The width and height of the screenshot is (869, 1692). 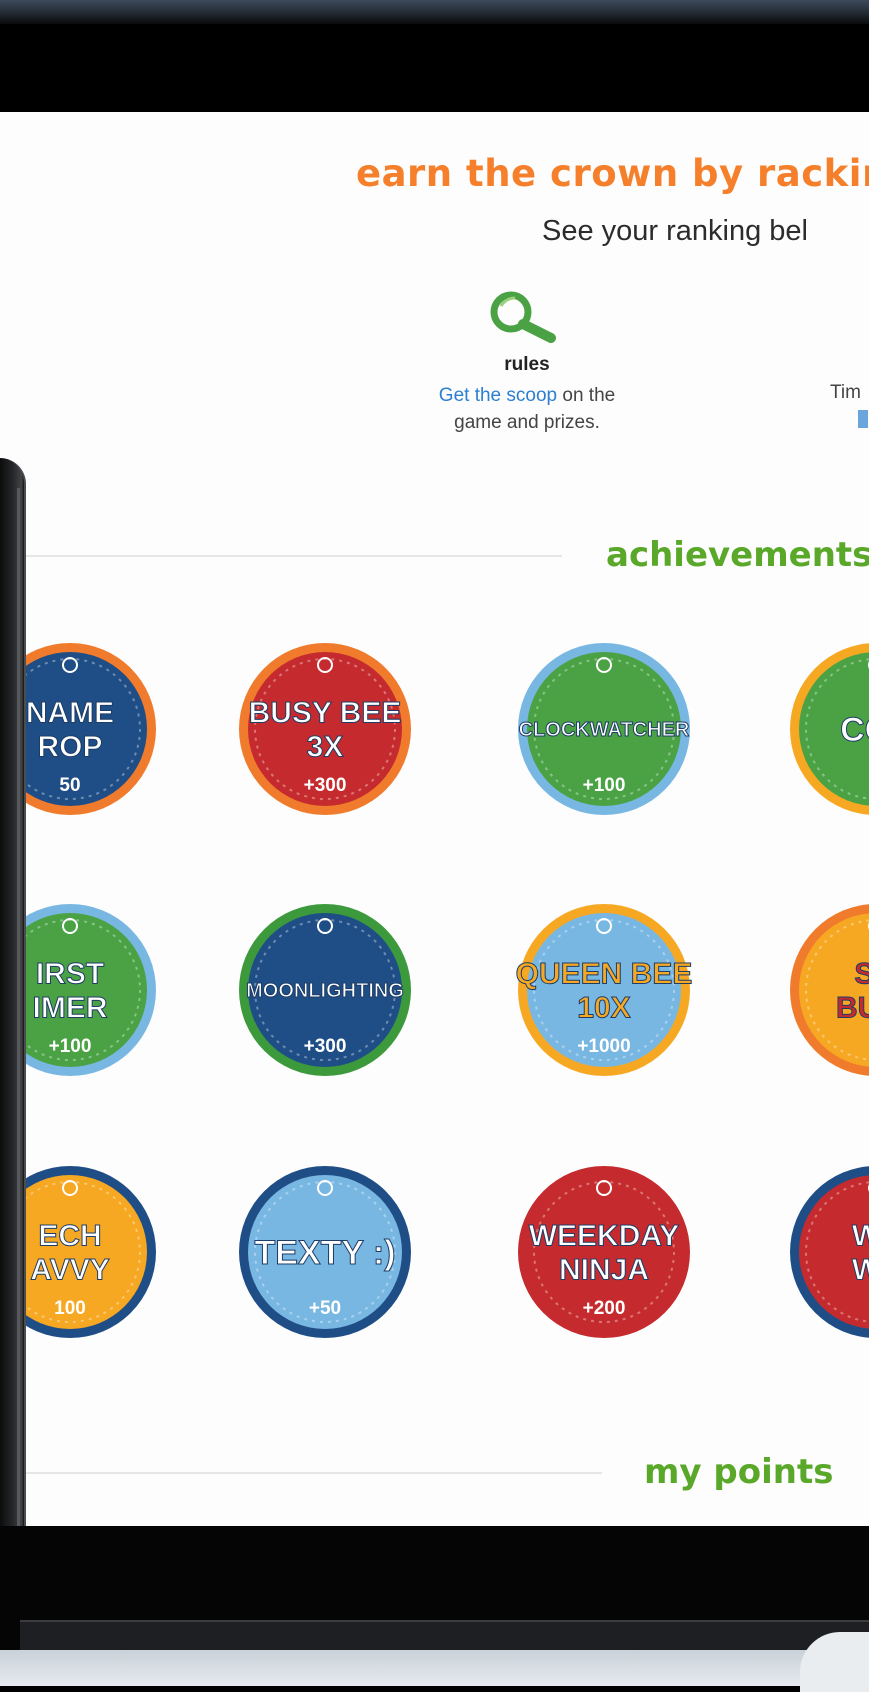 I want to click on badge-points: 100, so click(x=70, y=1308).